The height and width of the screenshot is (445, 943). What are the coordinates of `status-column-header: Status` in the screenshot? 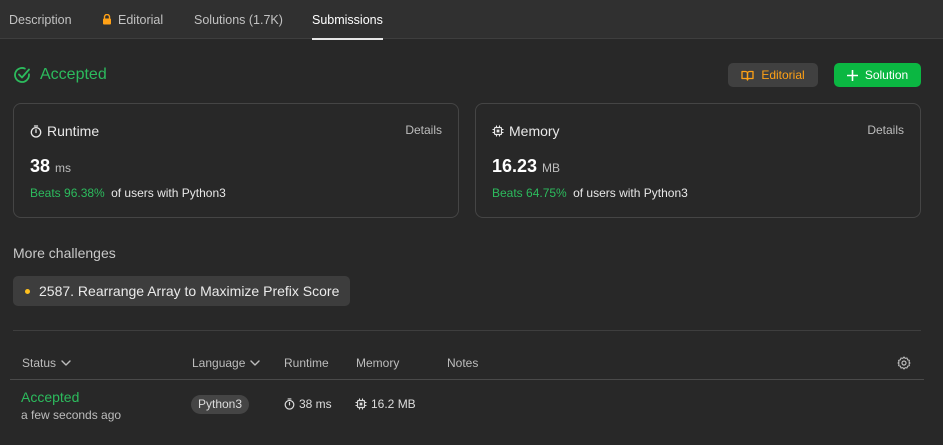 It's located at (46, 363).